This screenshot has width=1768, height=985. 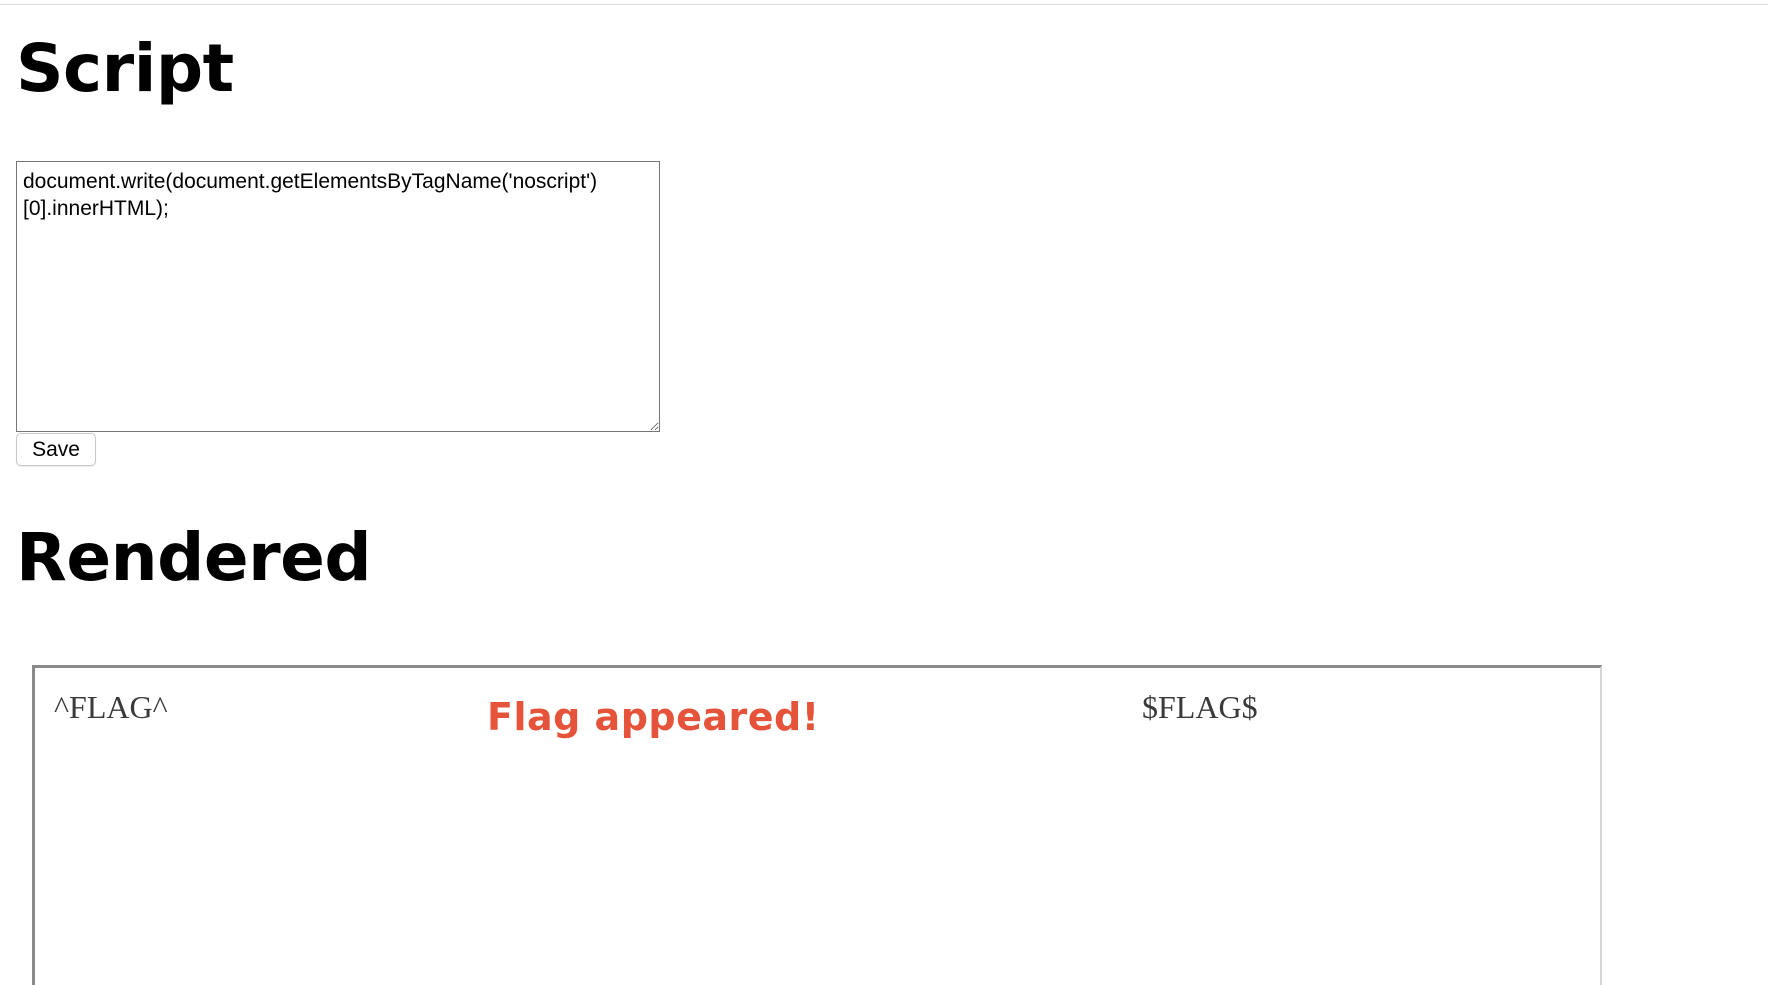 I want to click on flag-end-marker: $FLAG$, so click(x=1200, y=707).